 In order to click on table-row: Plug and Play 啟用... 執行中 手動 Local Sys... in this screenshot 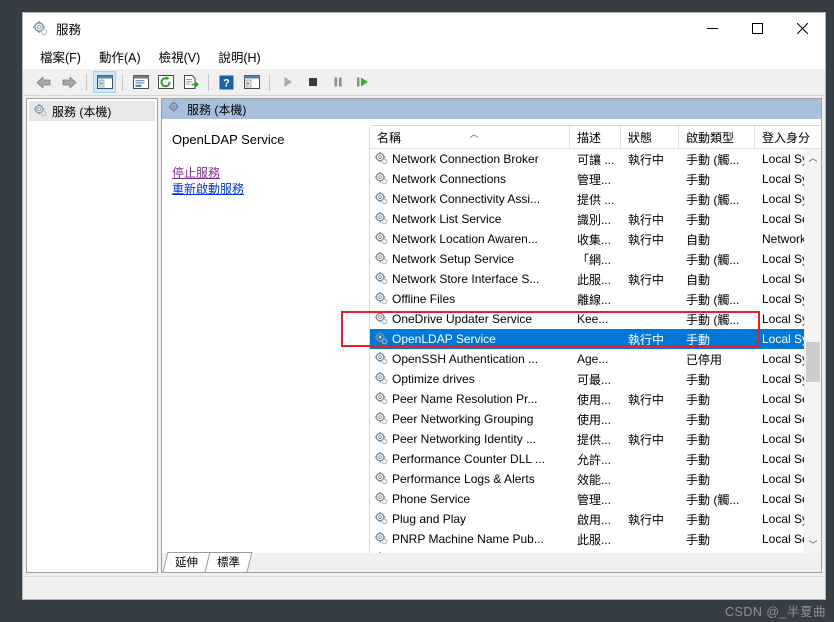, I will do `click(587, 519)`.